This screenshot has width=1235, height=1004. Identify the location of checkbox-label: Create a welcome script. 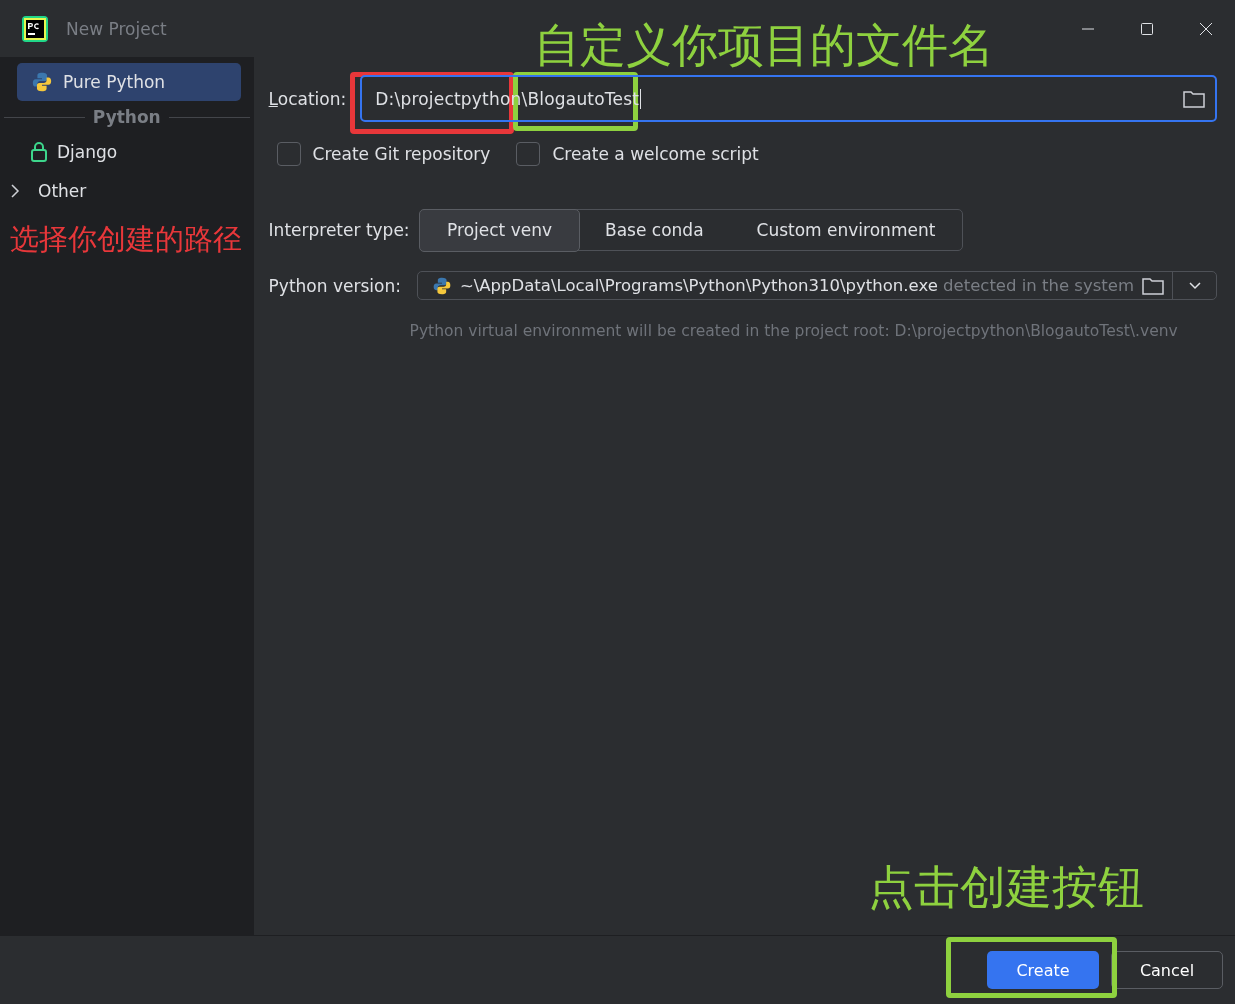
(655, 154).